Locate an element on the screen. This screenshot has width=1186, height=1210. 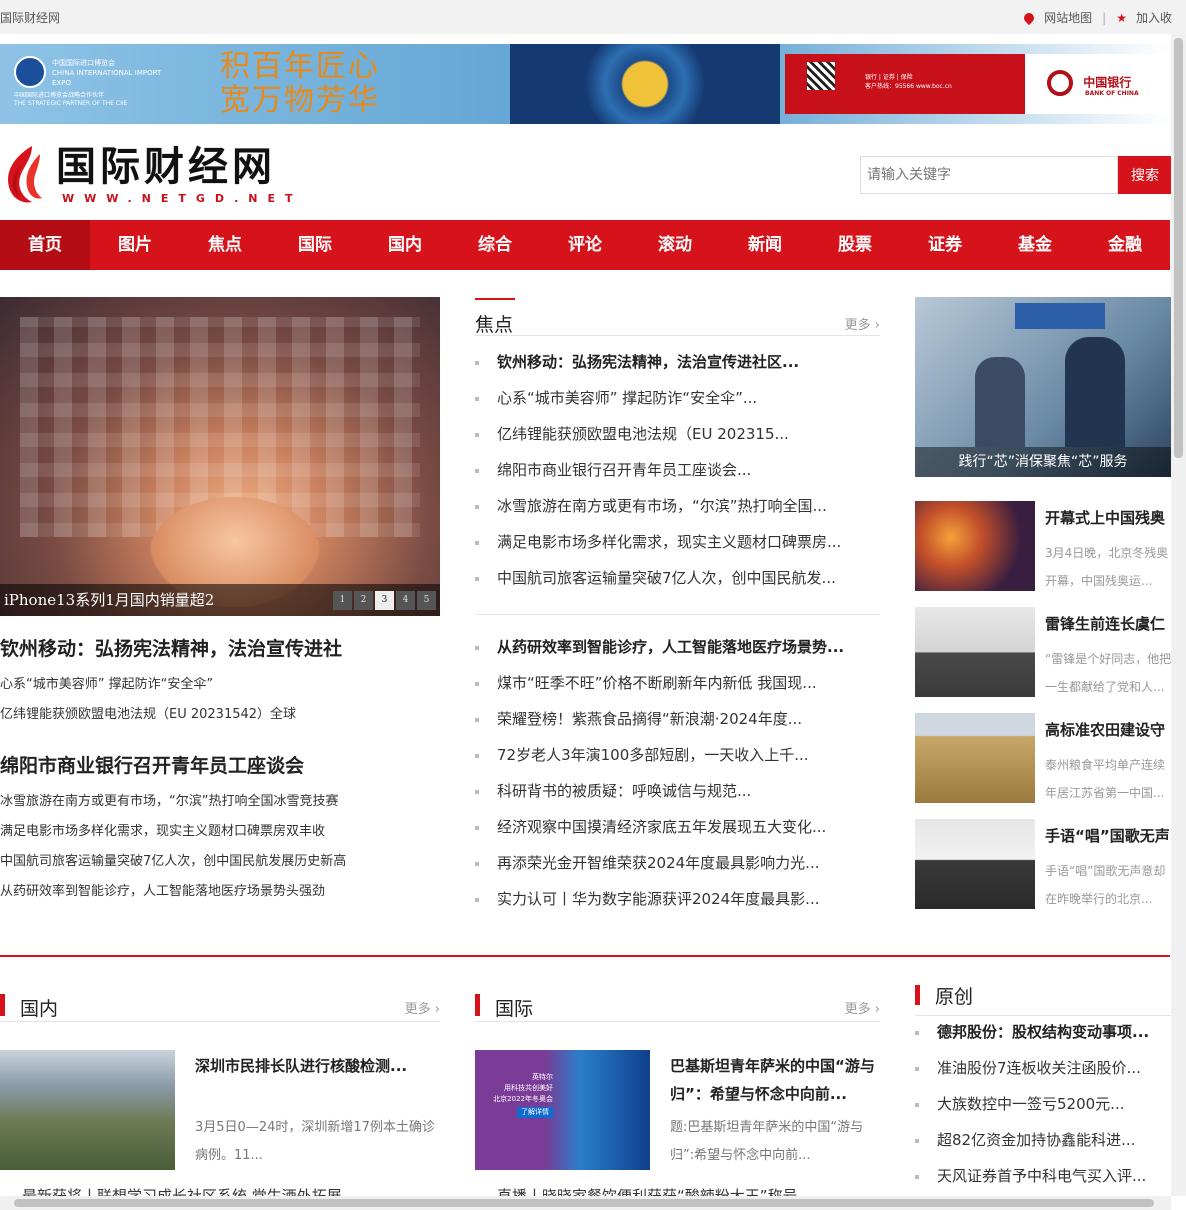
nav-item-securities: 证券 is located at coordinates (945, 245).